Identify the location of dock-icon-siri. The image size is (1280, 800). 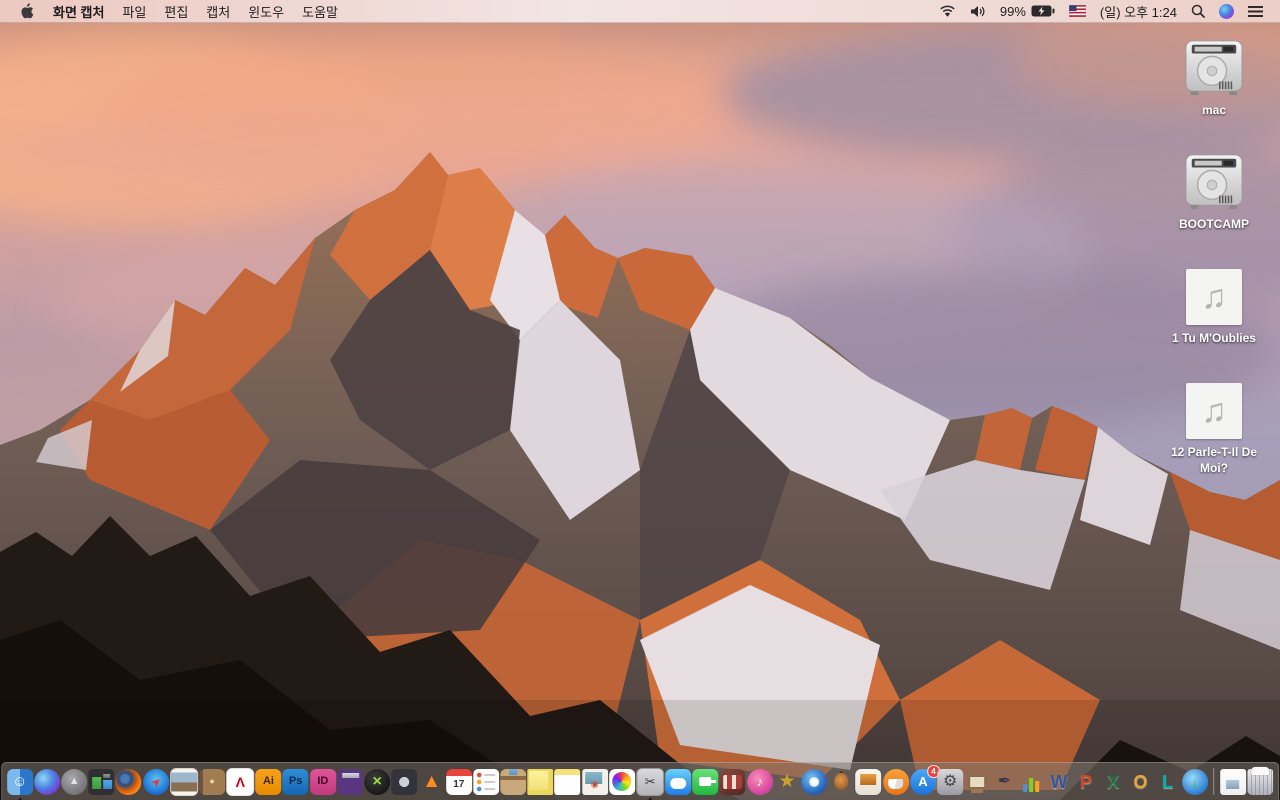
(46, 781).